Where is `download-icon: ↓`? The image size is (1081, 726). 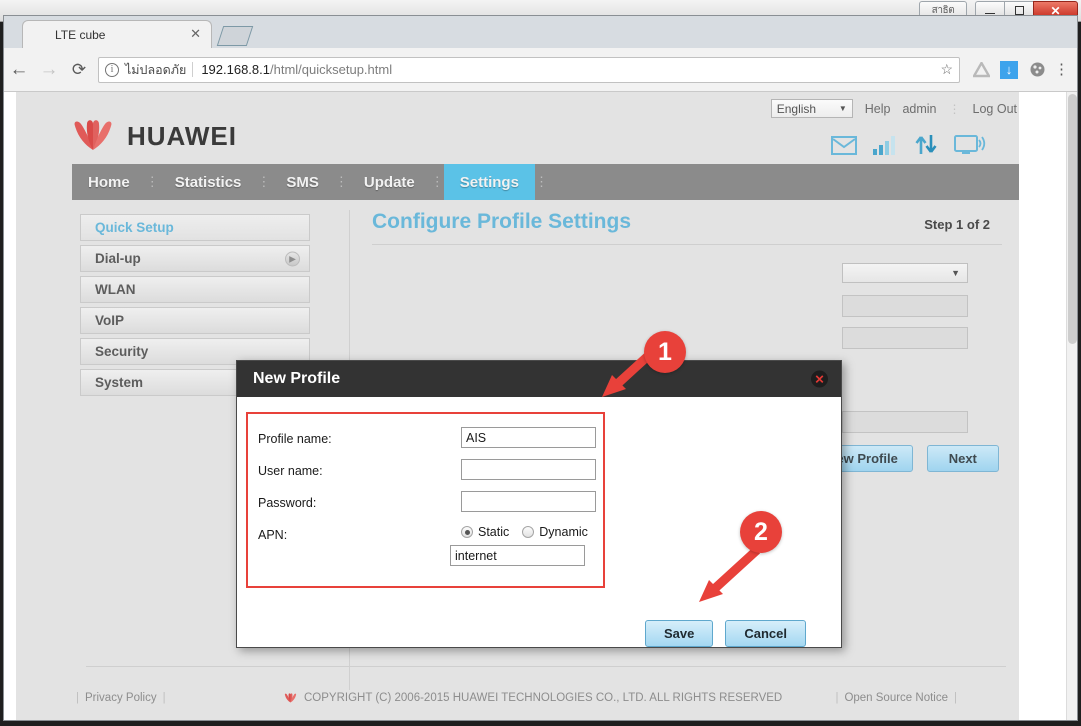
download-icon: ↓ is located at coordinates (1009, 70).